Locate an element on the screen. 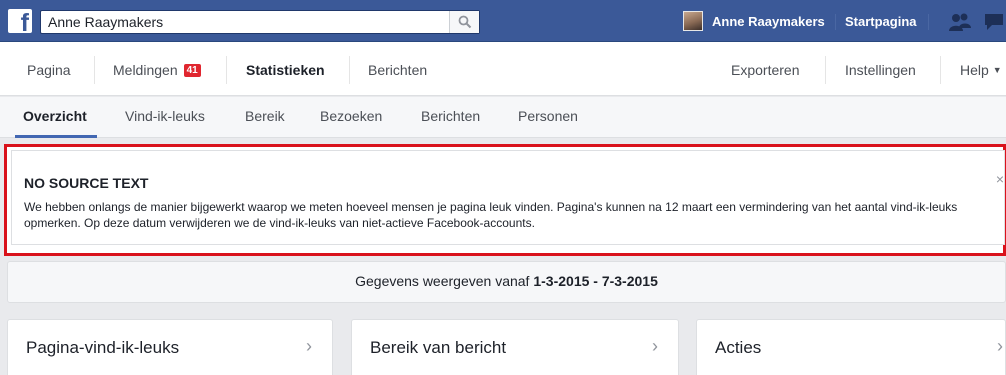 Image resolution: width=1006 pixels, height=375 pixels. active-tab-indicator is located at coordinates (56, 136).